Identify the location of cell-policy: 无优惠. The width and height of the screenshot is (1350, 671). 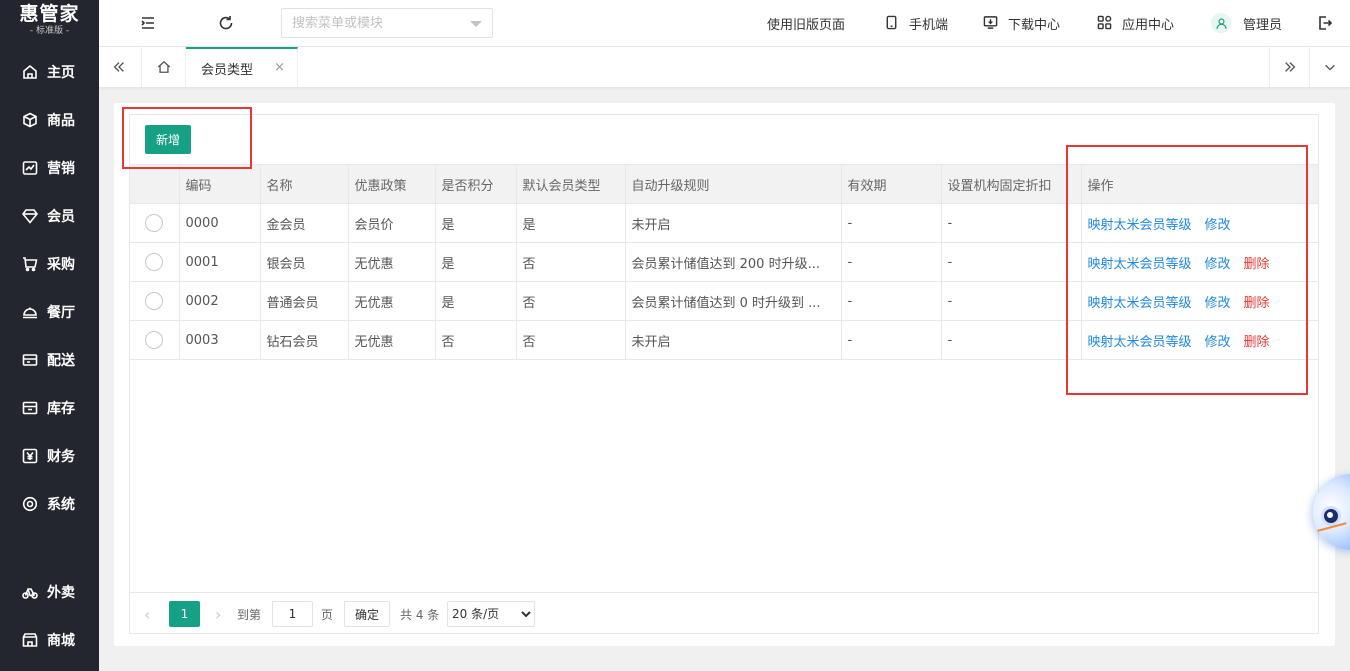
(392, 262).